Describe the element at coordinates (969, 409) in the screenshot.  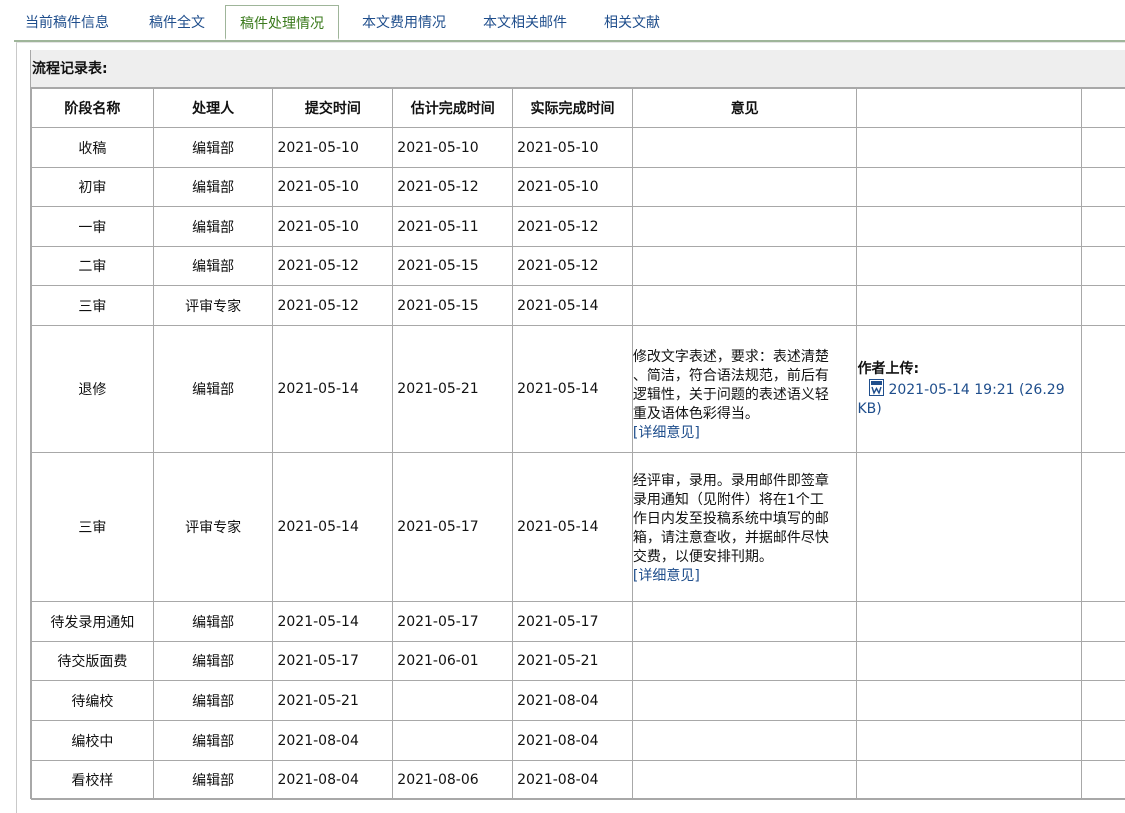
I see `uploaded-file-size: KB)` at that location.